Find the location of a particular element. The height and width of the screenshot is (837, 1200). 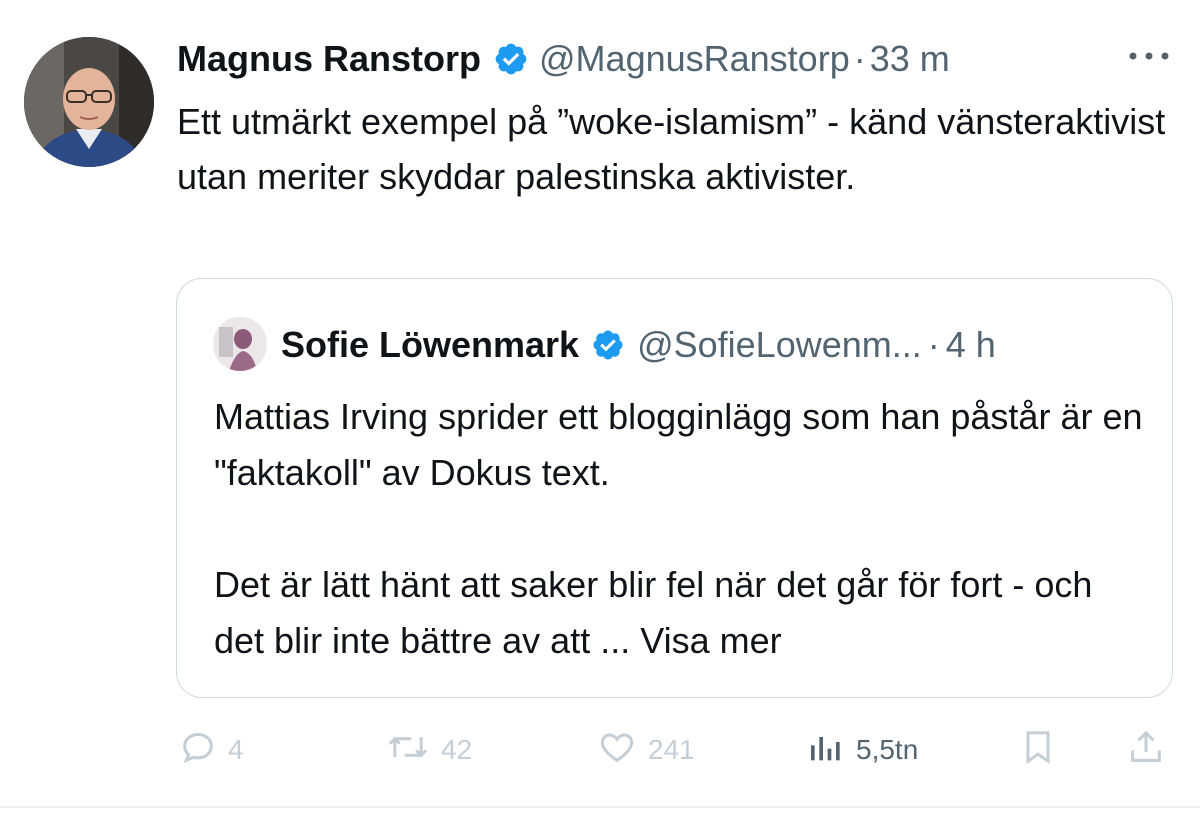

tweet-actions-bar: 4 42 241 5,5tn is located at coordinates (600, 750).